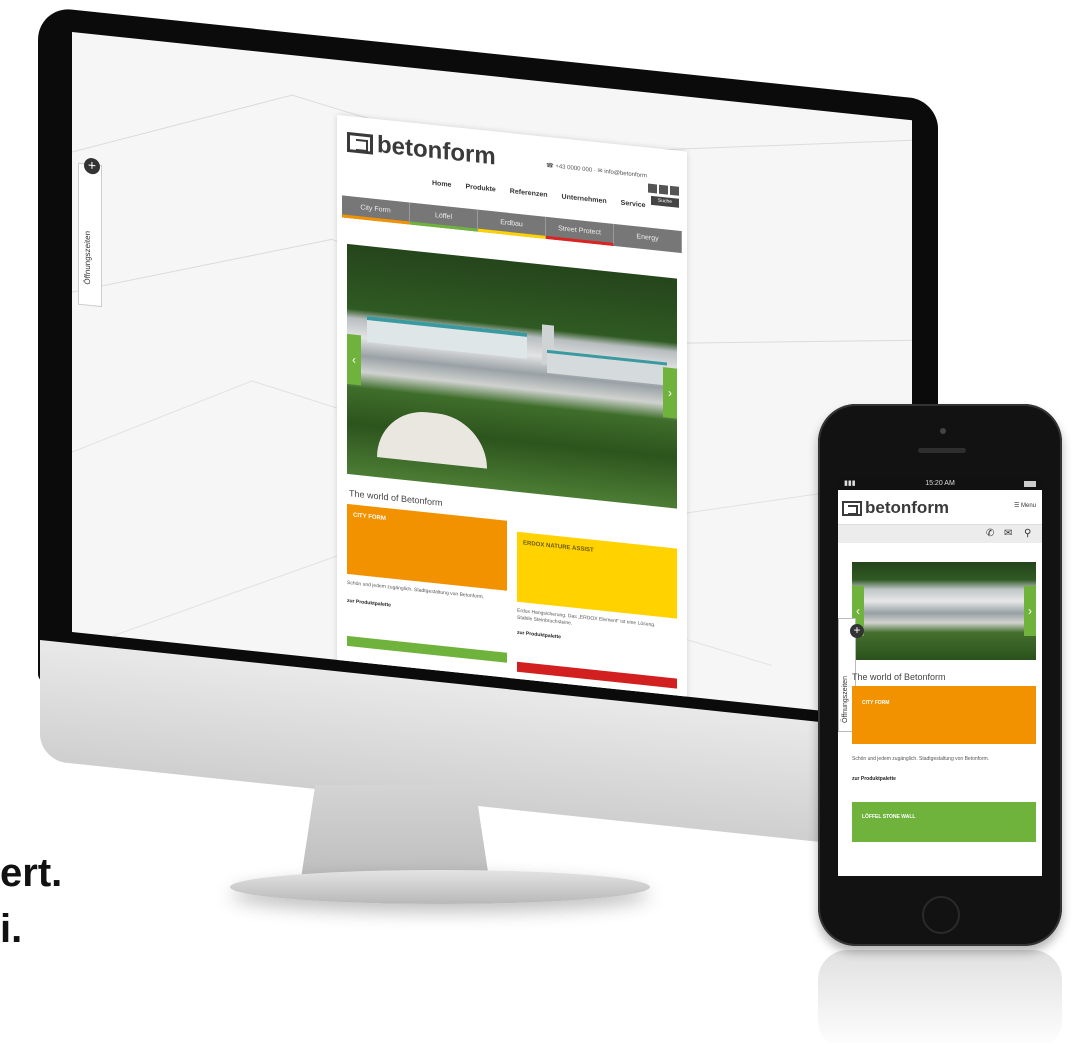 The height and width of the screenshot is (1043, 1072). I want to click on tile-loeffel: LÖFFEL STONE WALL, so click(944, 822).